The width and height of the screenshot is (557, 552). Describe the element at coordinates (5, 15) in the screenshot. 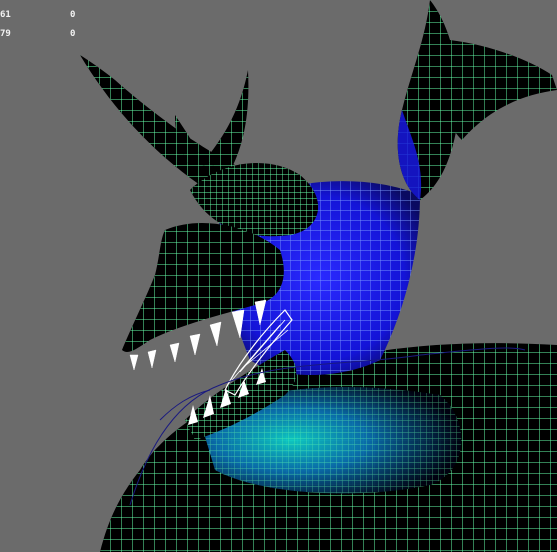

I see `hud-label: 61` at that location.